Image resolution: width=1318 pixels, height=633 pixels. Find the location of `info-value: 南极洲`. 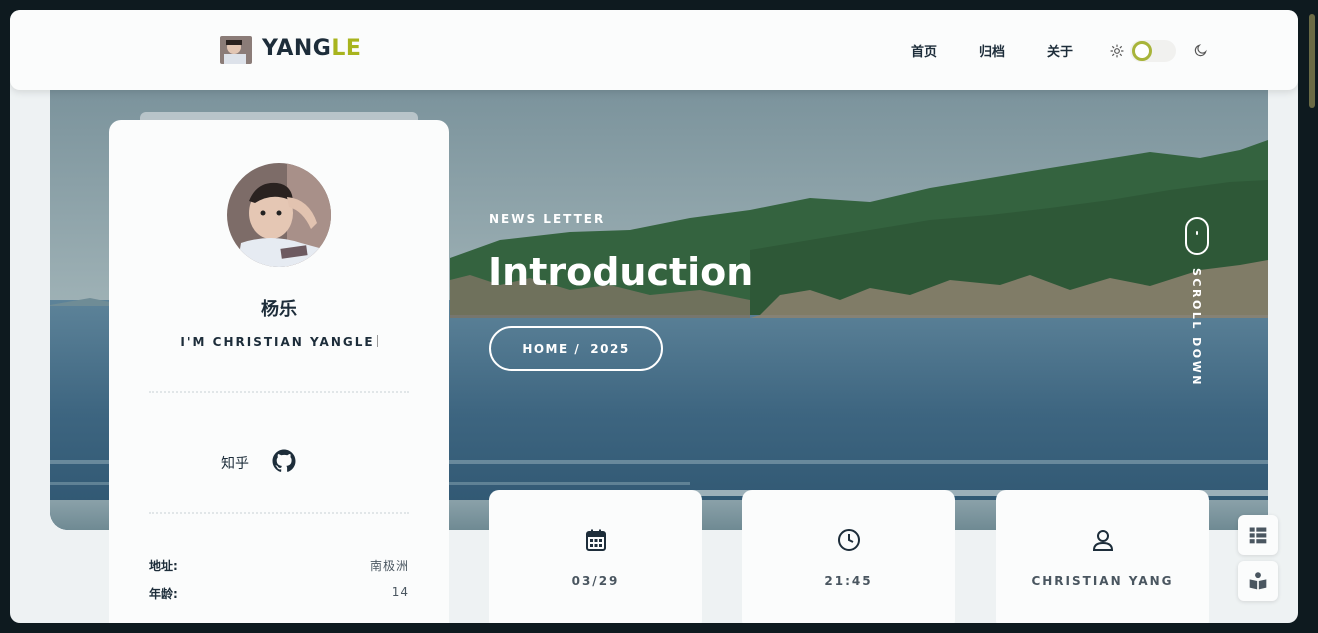

info-value: 南极洲 is located at coordinates (389, 566).